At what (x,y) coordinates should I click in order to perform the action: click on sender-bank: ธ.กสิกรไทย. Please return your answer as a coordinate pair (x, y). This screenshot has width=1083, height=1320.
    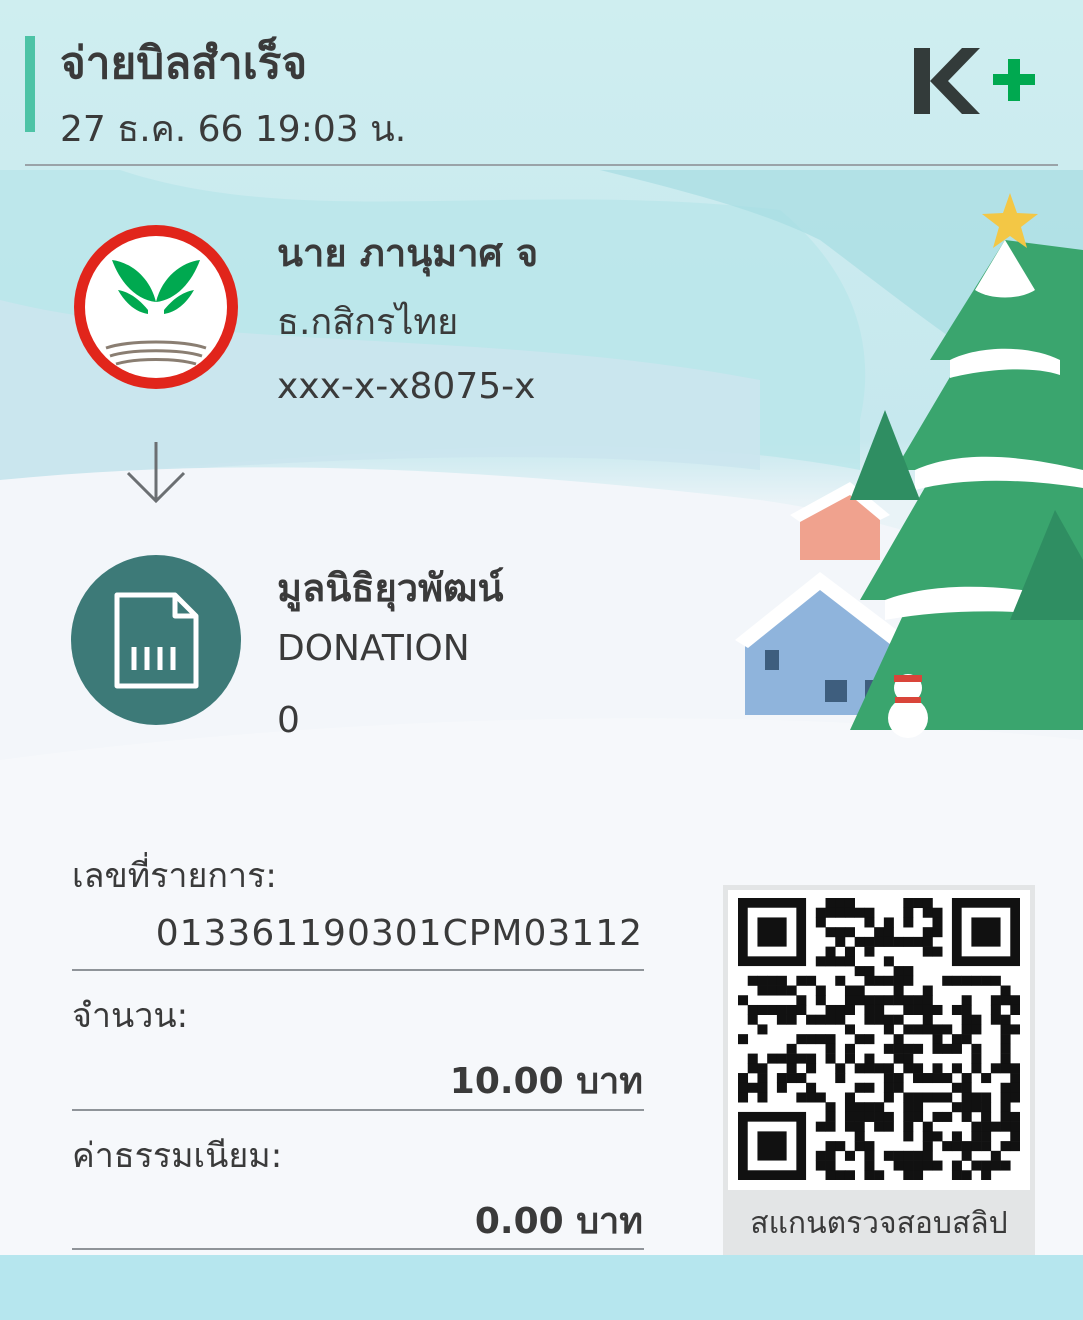
    Looking at the image, I should click on (368, 322).